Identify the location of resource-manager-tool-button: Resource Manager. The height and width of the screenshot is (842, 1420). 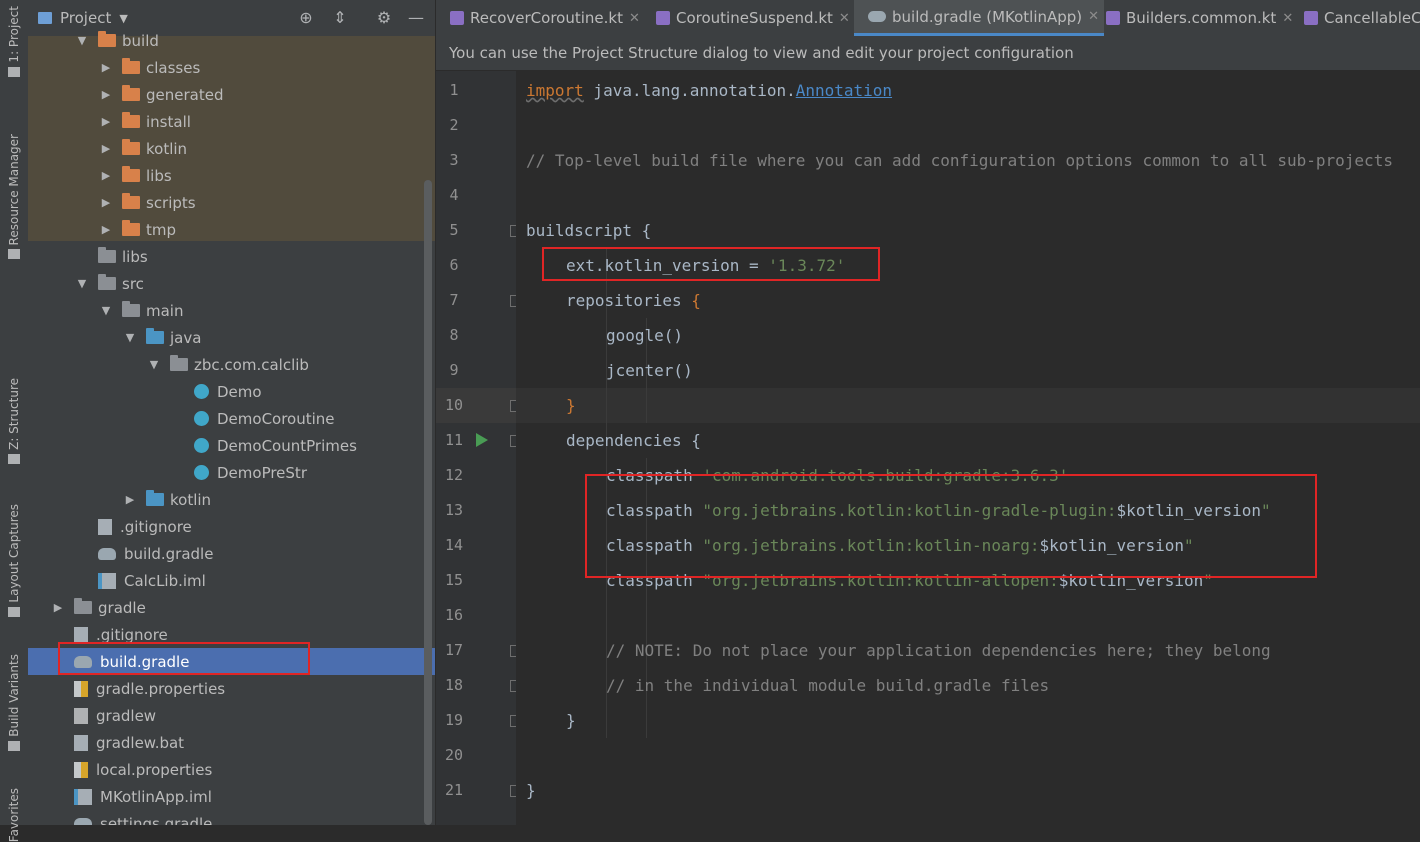
(14, 197).